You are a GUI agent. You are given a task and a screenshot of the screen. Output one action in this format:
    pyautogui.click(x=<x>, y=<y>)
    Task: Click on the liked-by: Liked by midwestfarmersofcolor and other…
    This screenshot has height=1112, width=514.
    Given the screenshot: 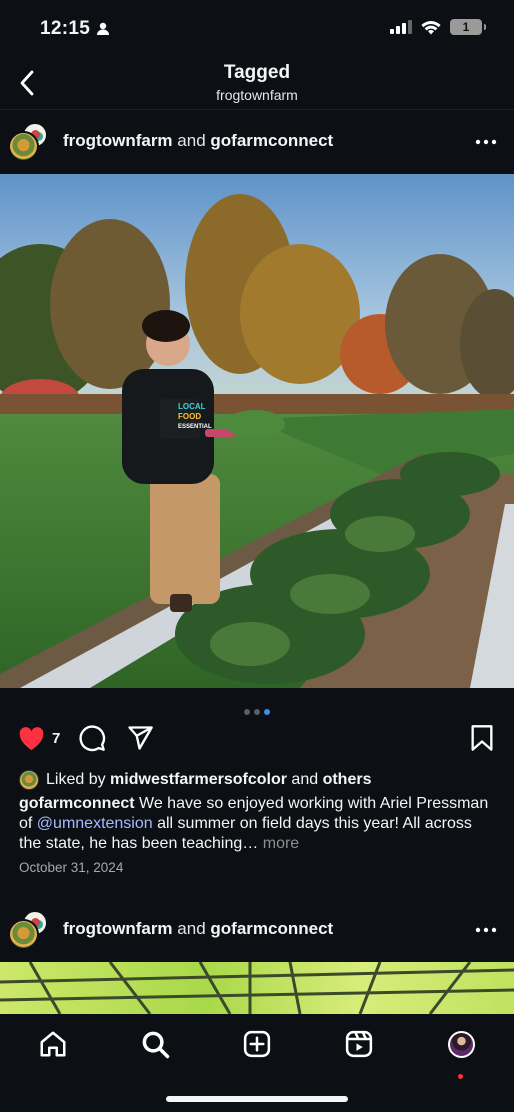 What is the action you would take?
    pyautogui.click(x=195, y=780)
    